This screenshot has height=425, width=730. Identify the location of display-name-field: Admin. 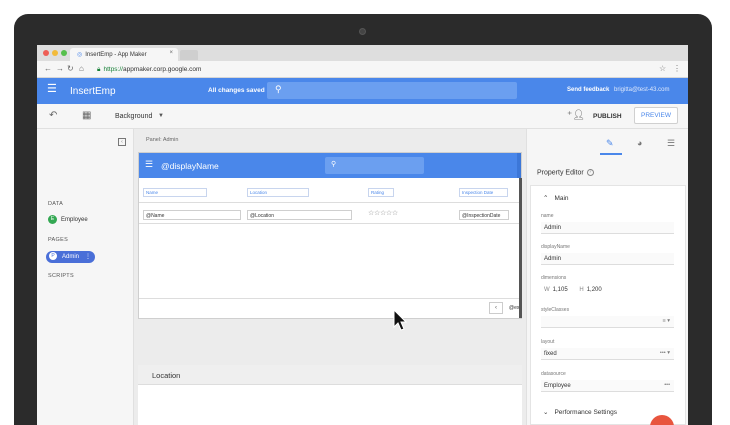
(607, 259).